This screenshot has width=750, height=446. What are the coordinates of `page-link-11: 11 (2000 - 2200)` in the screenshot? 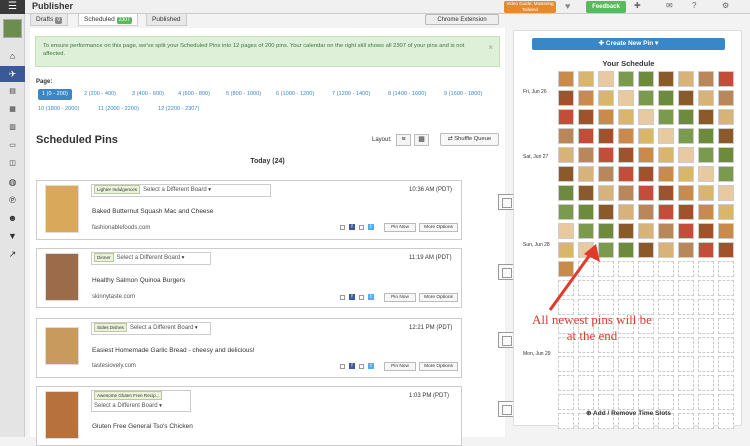 It's located at (118, 109).